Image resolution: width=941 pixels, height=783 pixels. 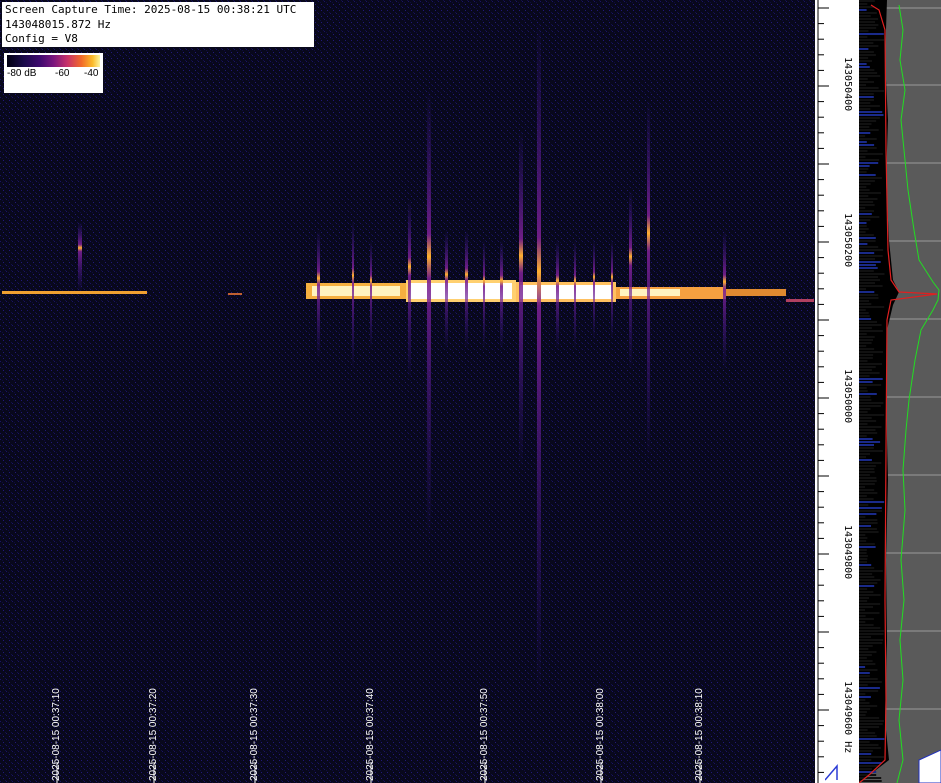 What do you see at coordinates (900, 391) in the screenshot?
I see `spectrum-panel` at bounding box center [900, 391].